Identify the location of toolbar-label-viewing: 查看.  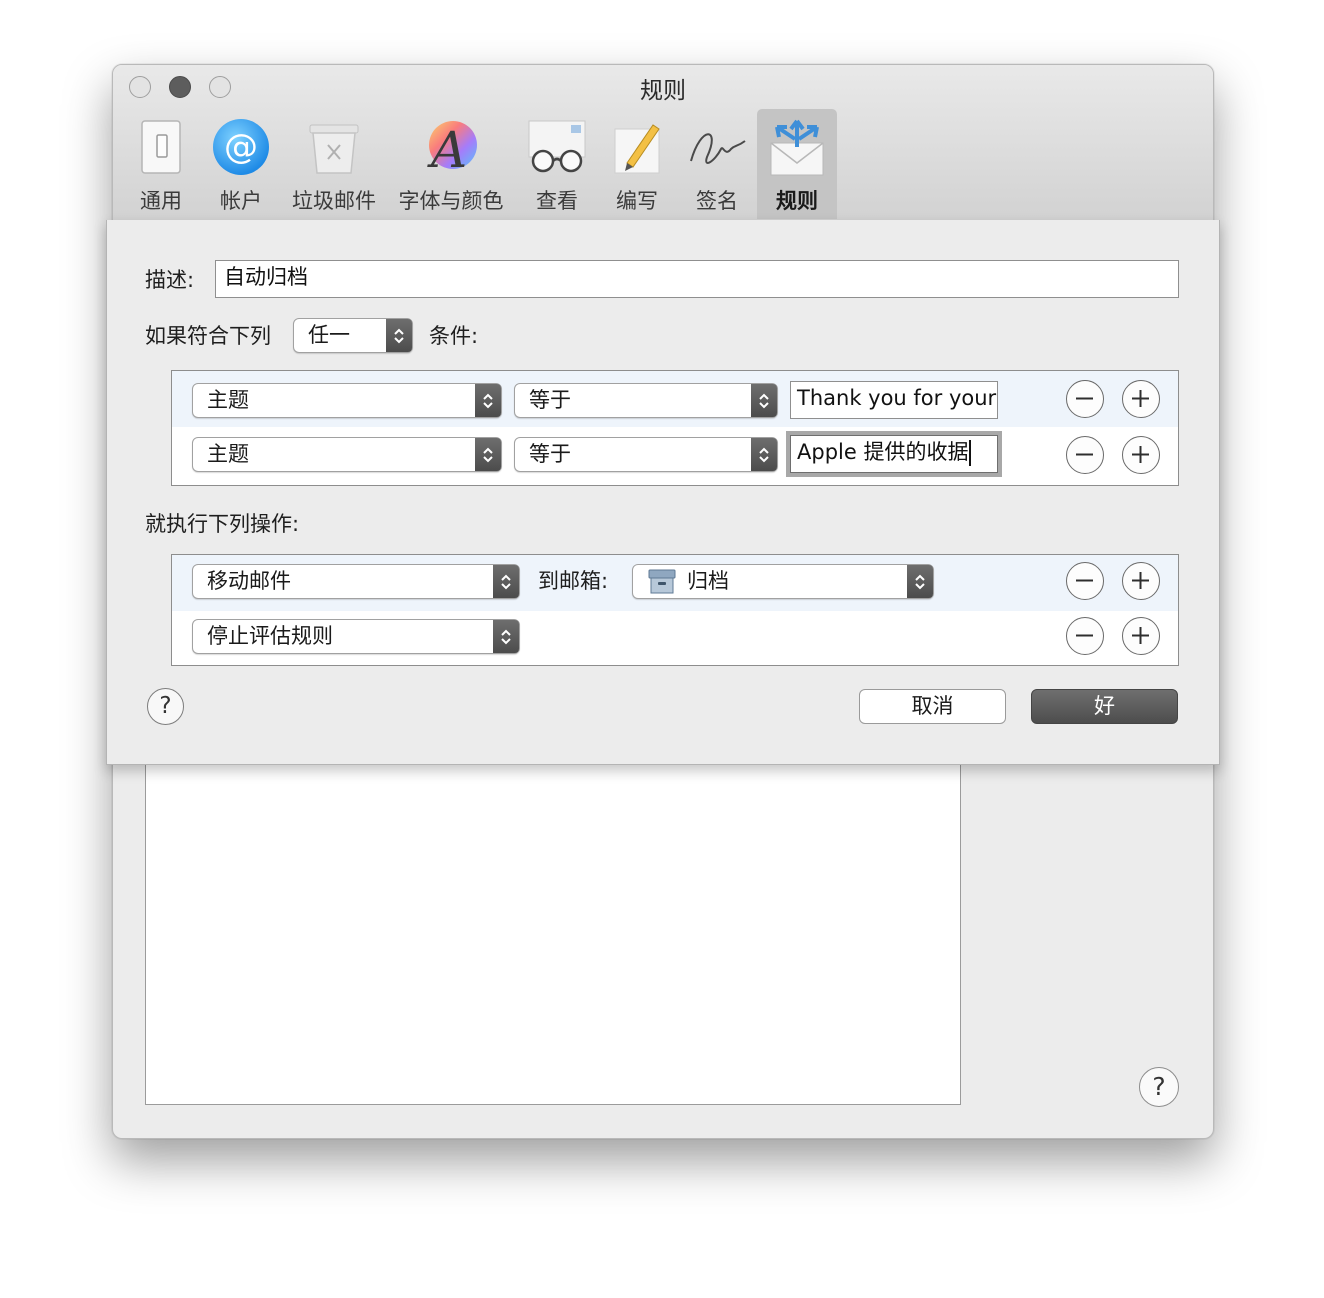
(557, 201).